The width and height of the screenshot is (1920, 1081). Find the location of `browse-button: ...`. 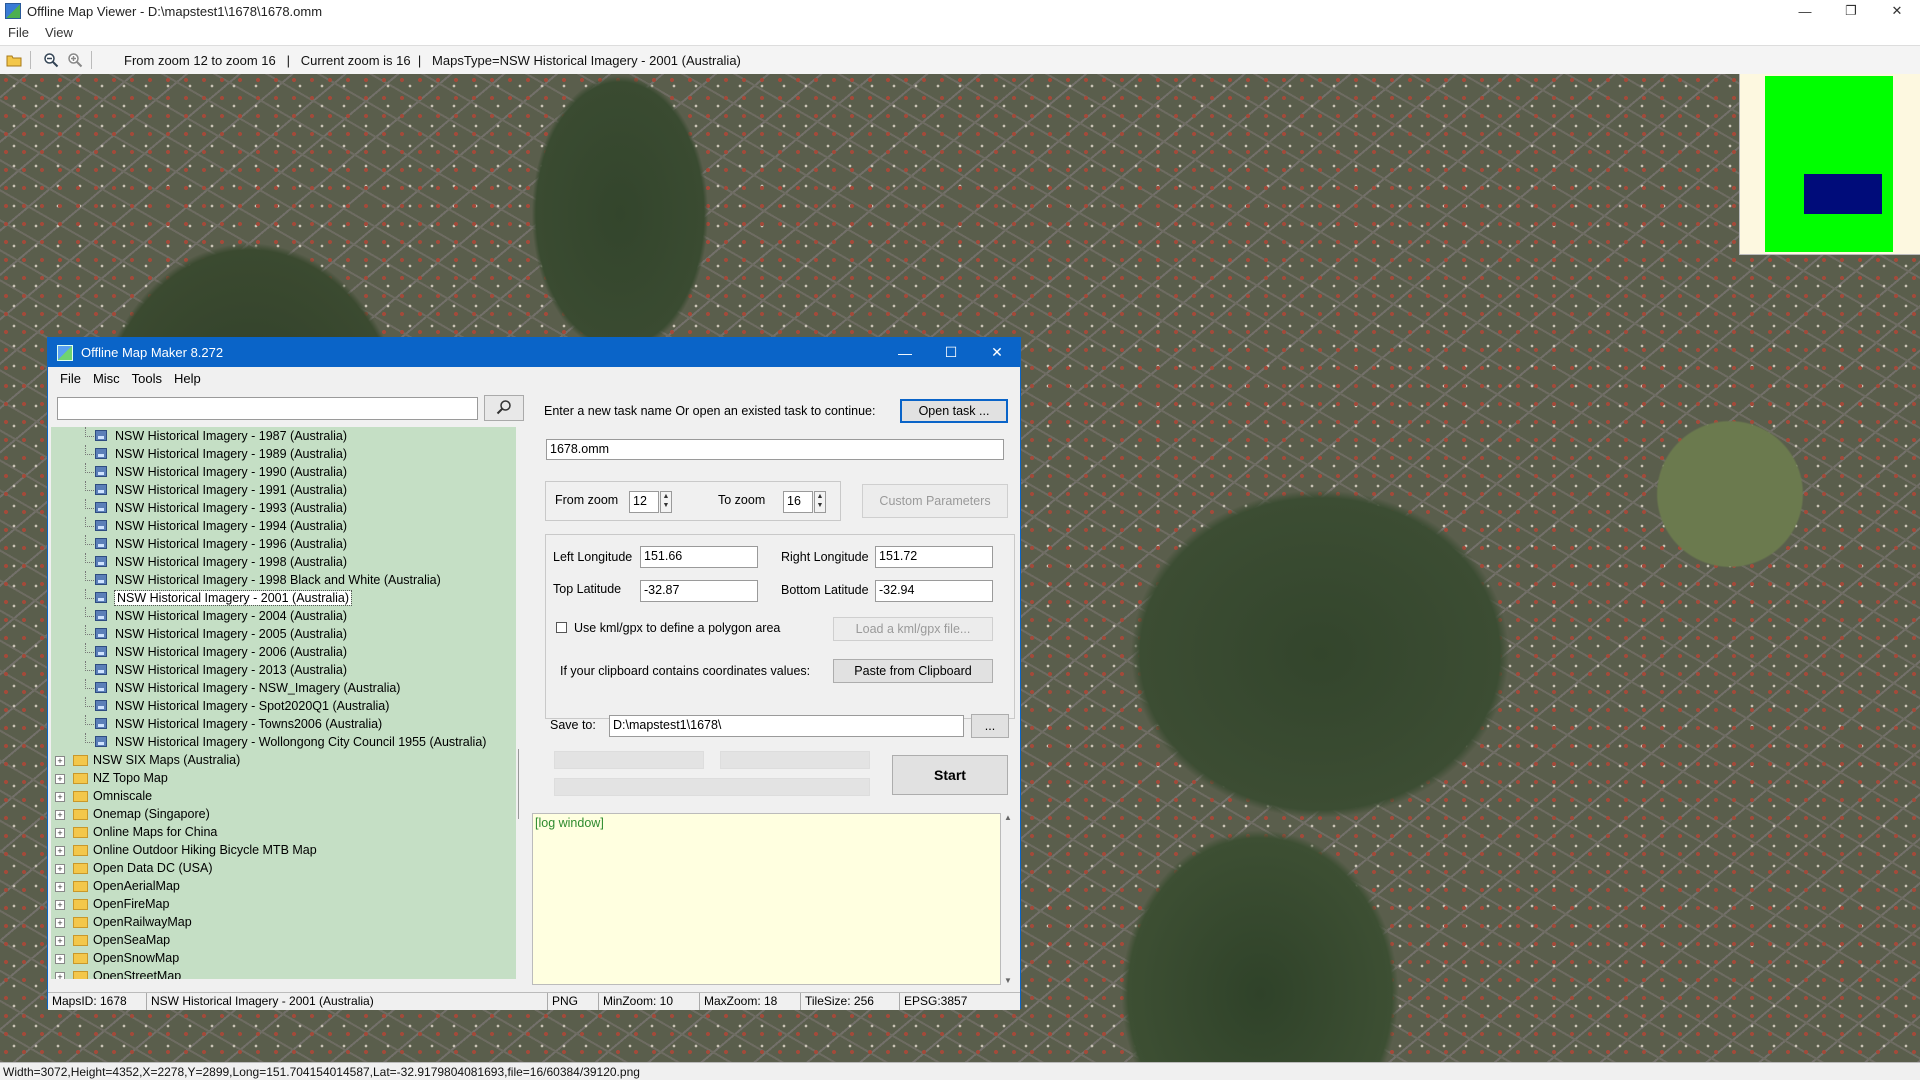

browse-button: ... is located at coordinates (990, 726).